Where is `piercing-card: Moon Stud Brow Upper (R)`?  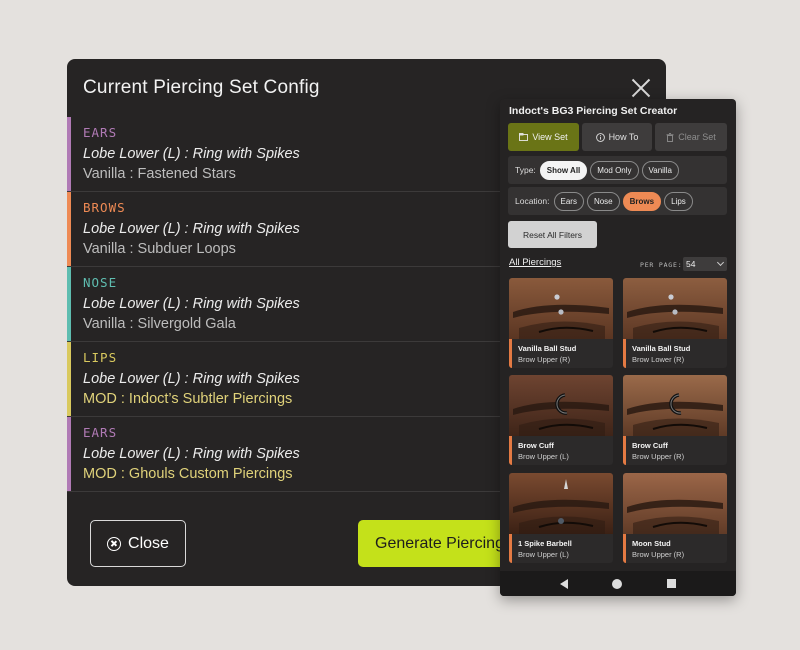
piercing-card: Moon Stud Brow Upper (R) is located at coordinates (675, 518).